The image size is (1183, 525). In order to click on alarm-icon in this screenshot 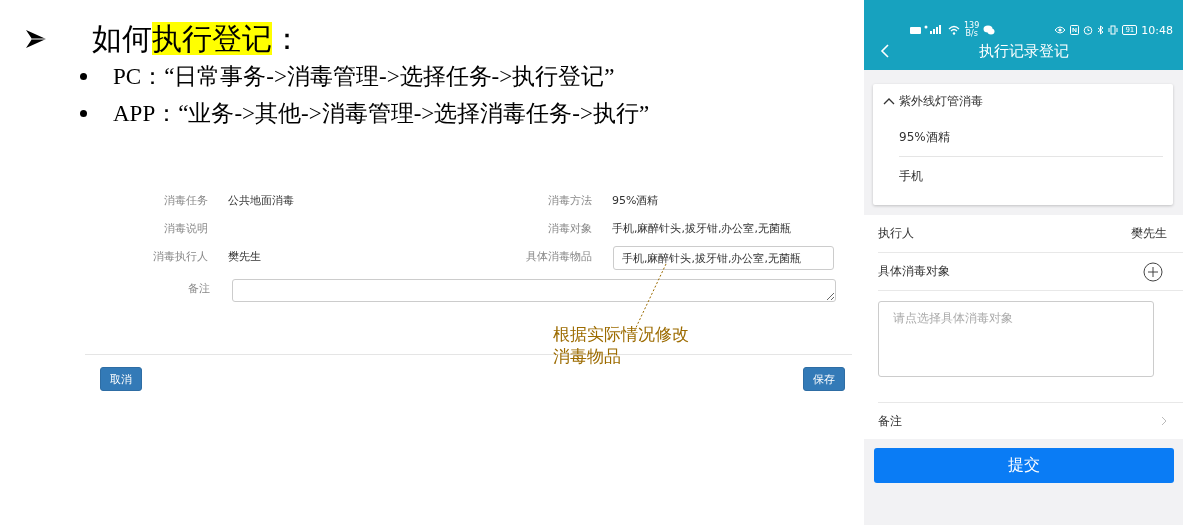, I will do `click(1088, 30)`.